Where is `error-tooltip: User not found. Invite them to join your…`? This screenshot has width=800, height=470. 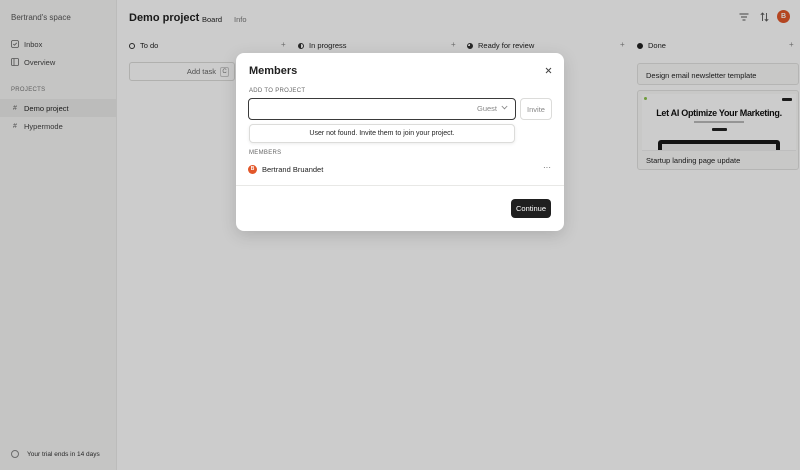
error-tooltip: User not found. Invite them to join your… is located at coordinates (382, 133).